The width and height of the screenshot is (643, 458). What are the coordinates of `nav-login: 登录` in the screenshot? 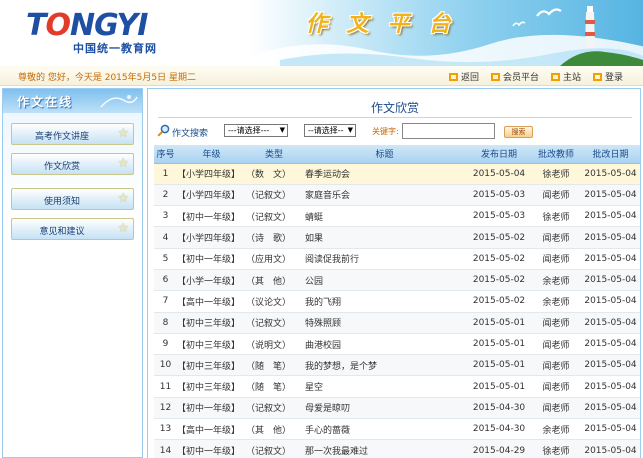 It's located at (607, 76).